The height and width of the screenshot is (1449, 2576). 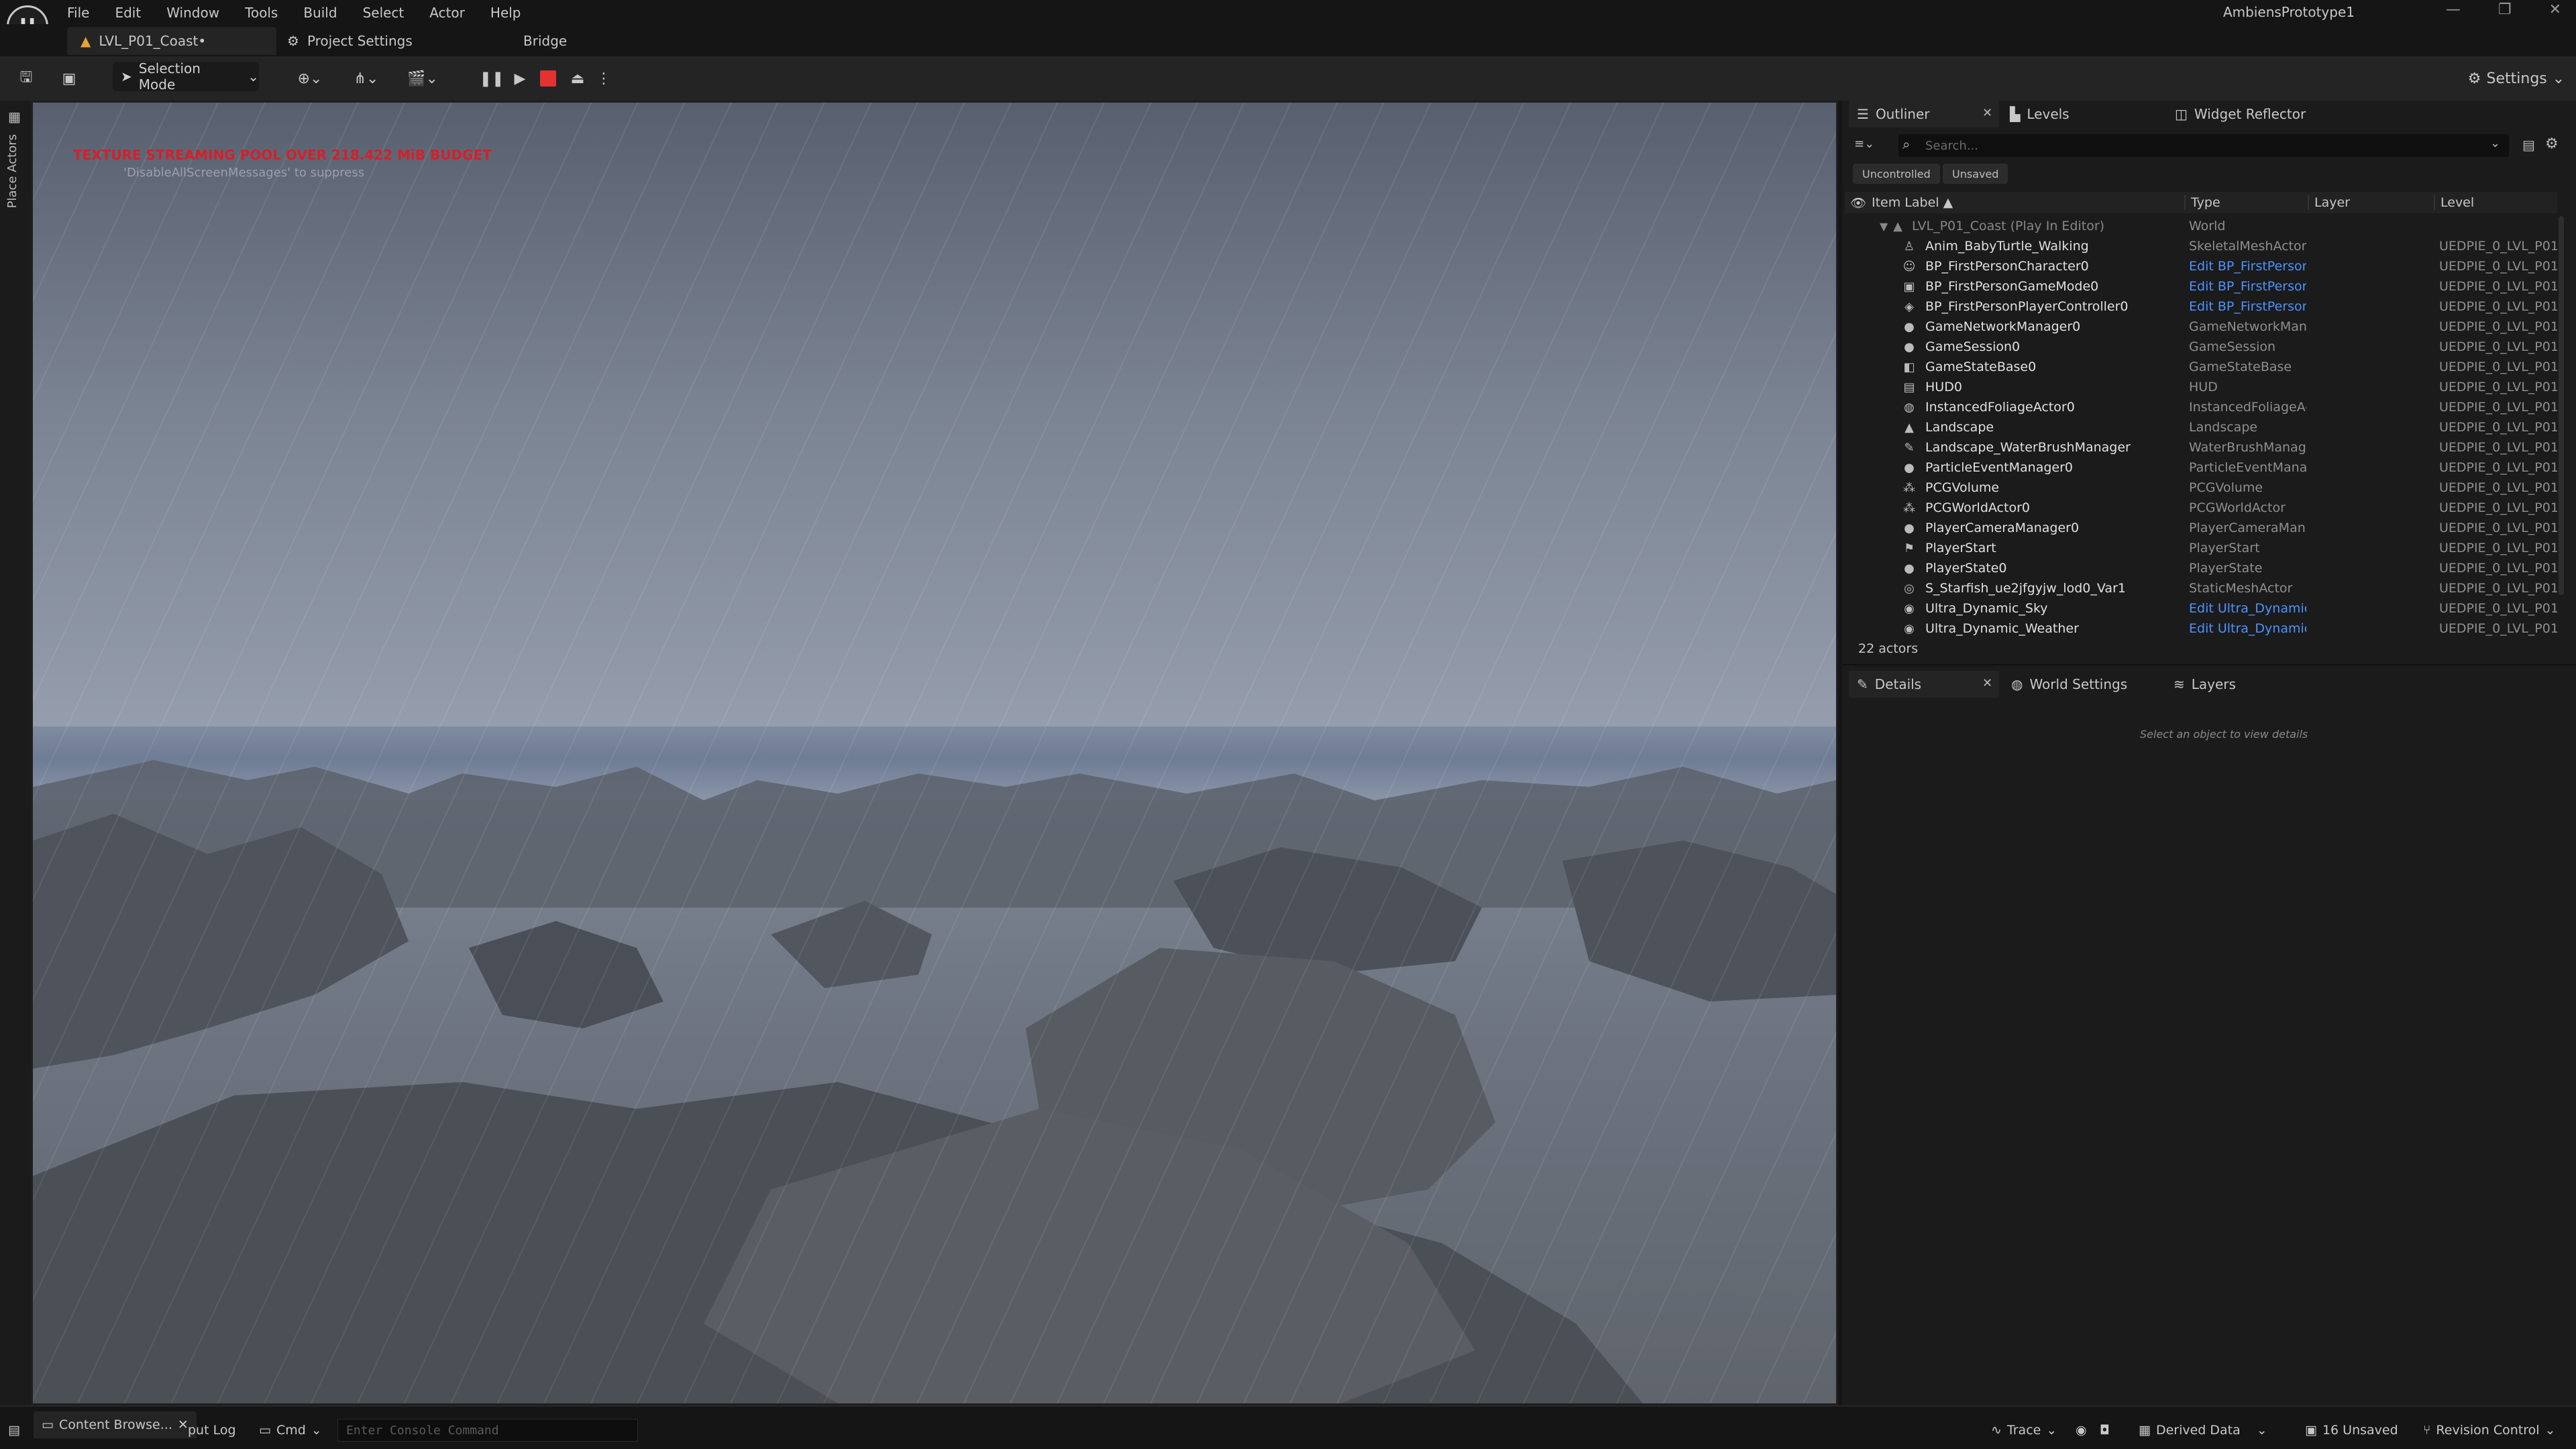 I want to click on record-icon: ◉, so click(x=2081, y=1430).